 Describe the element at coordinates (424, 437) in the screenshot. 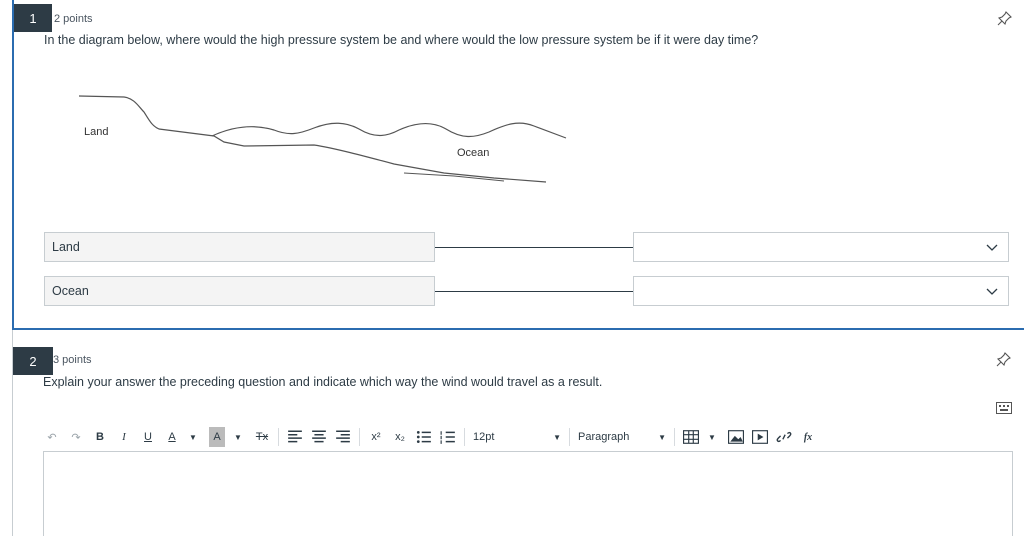

I see `bullet-list-icon` at that location.